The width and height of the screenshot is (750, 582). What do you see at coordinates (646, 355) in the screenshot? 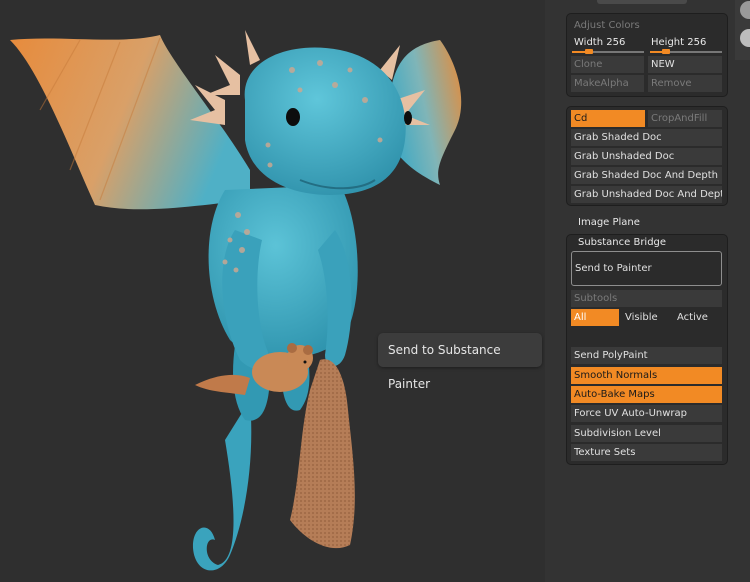
I see `send-polypaint-toggle: Send PolyPaint` at bounding box center [646, 355].